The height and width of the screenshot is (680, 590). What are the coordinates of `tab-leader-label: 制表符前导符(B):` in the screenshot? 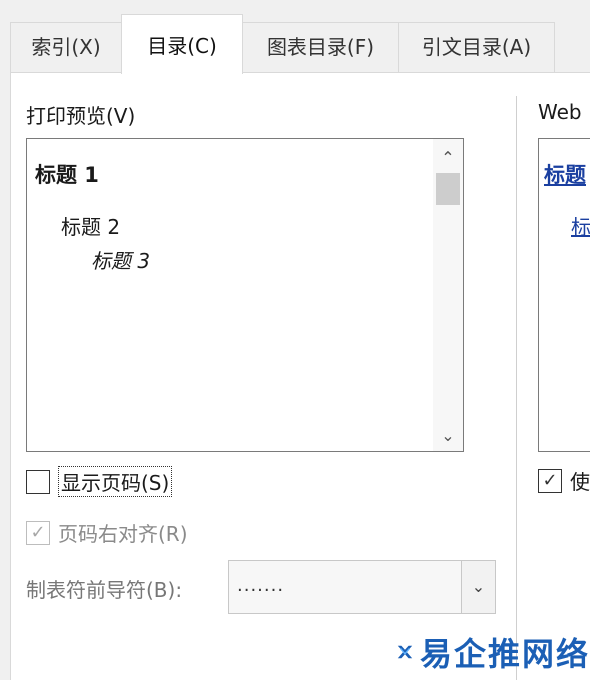 It's located at (104, 590).